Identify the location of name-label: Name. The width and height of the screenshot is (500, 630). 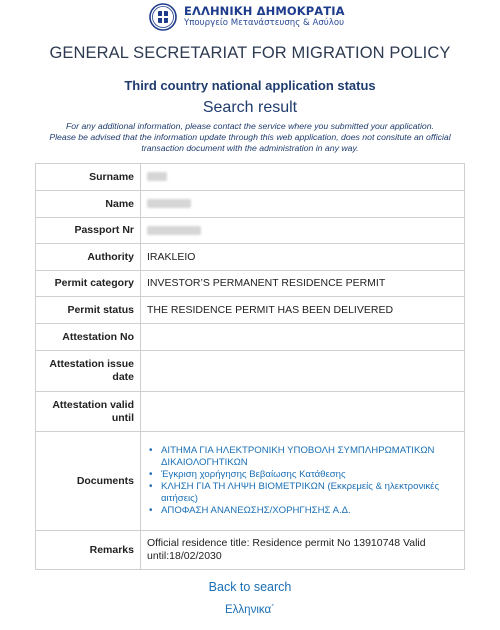
(88, 204).